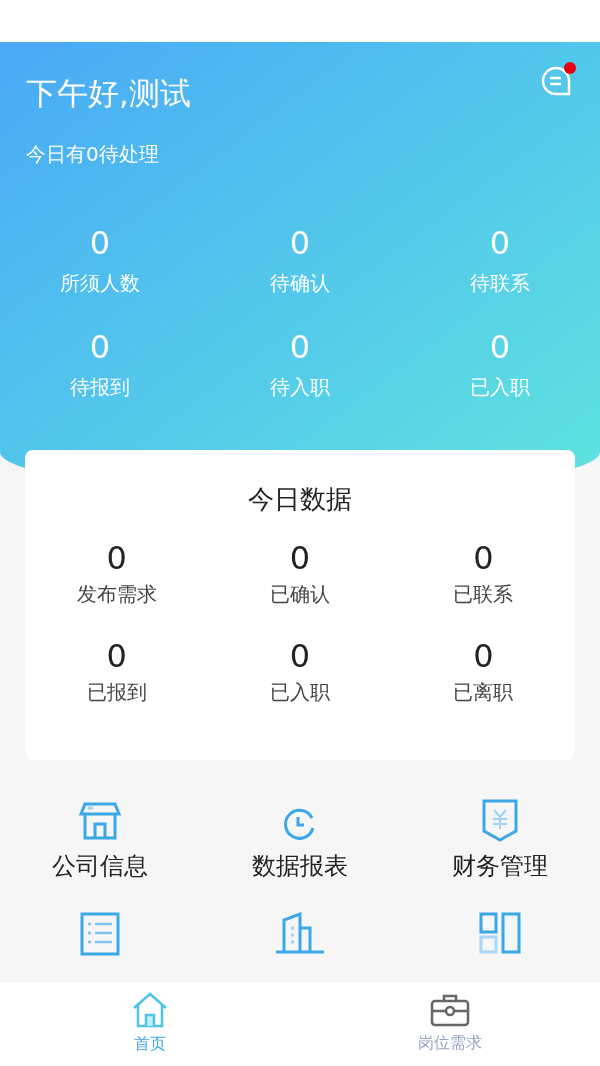 This screenshot has width=600, height=1066. I want to click on stat-label: 所须人数, so click(100, 283).